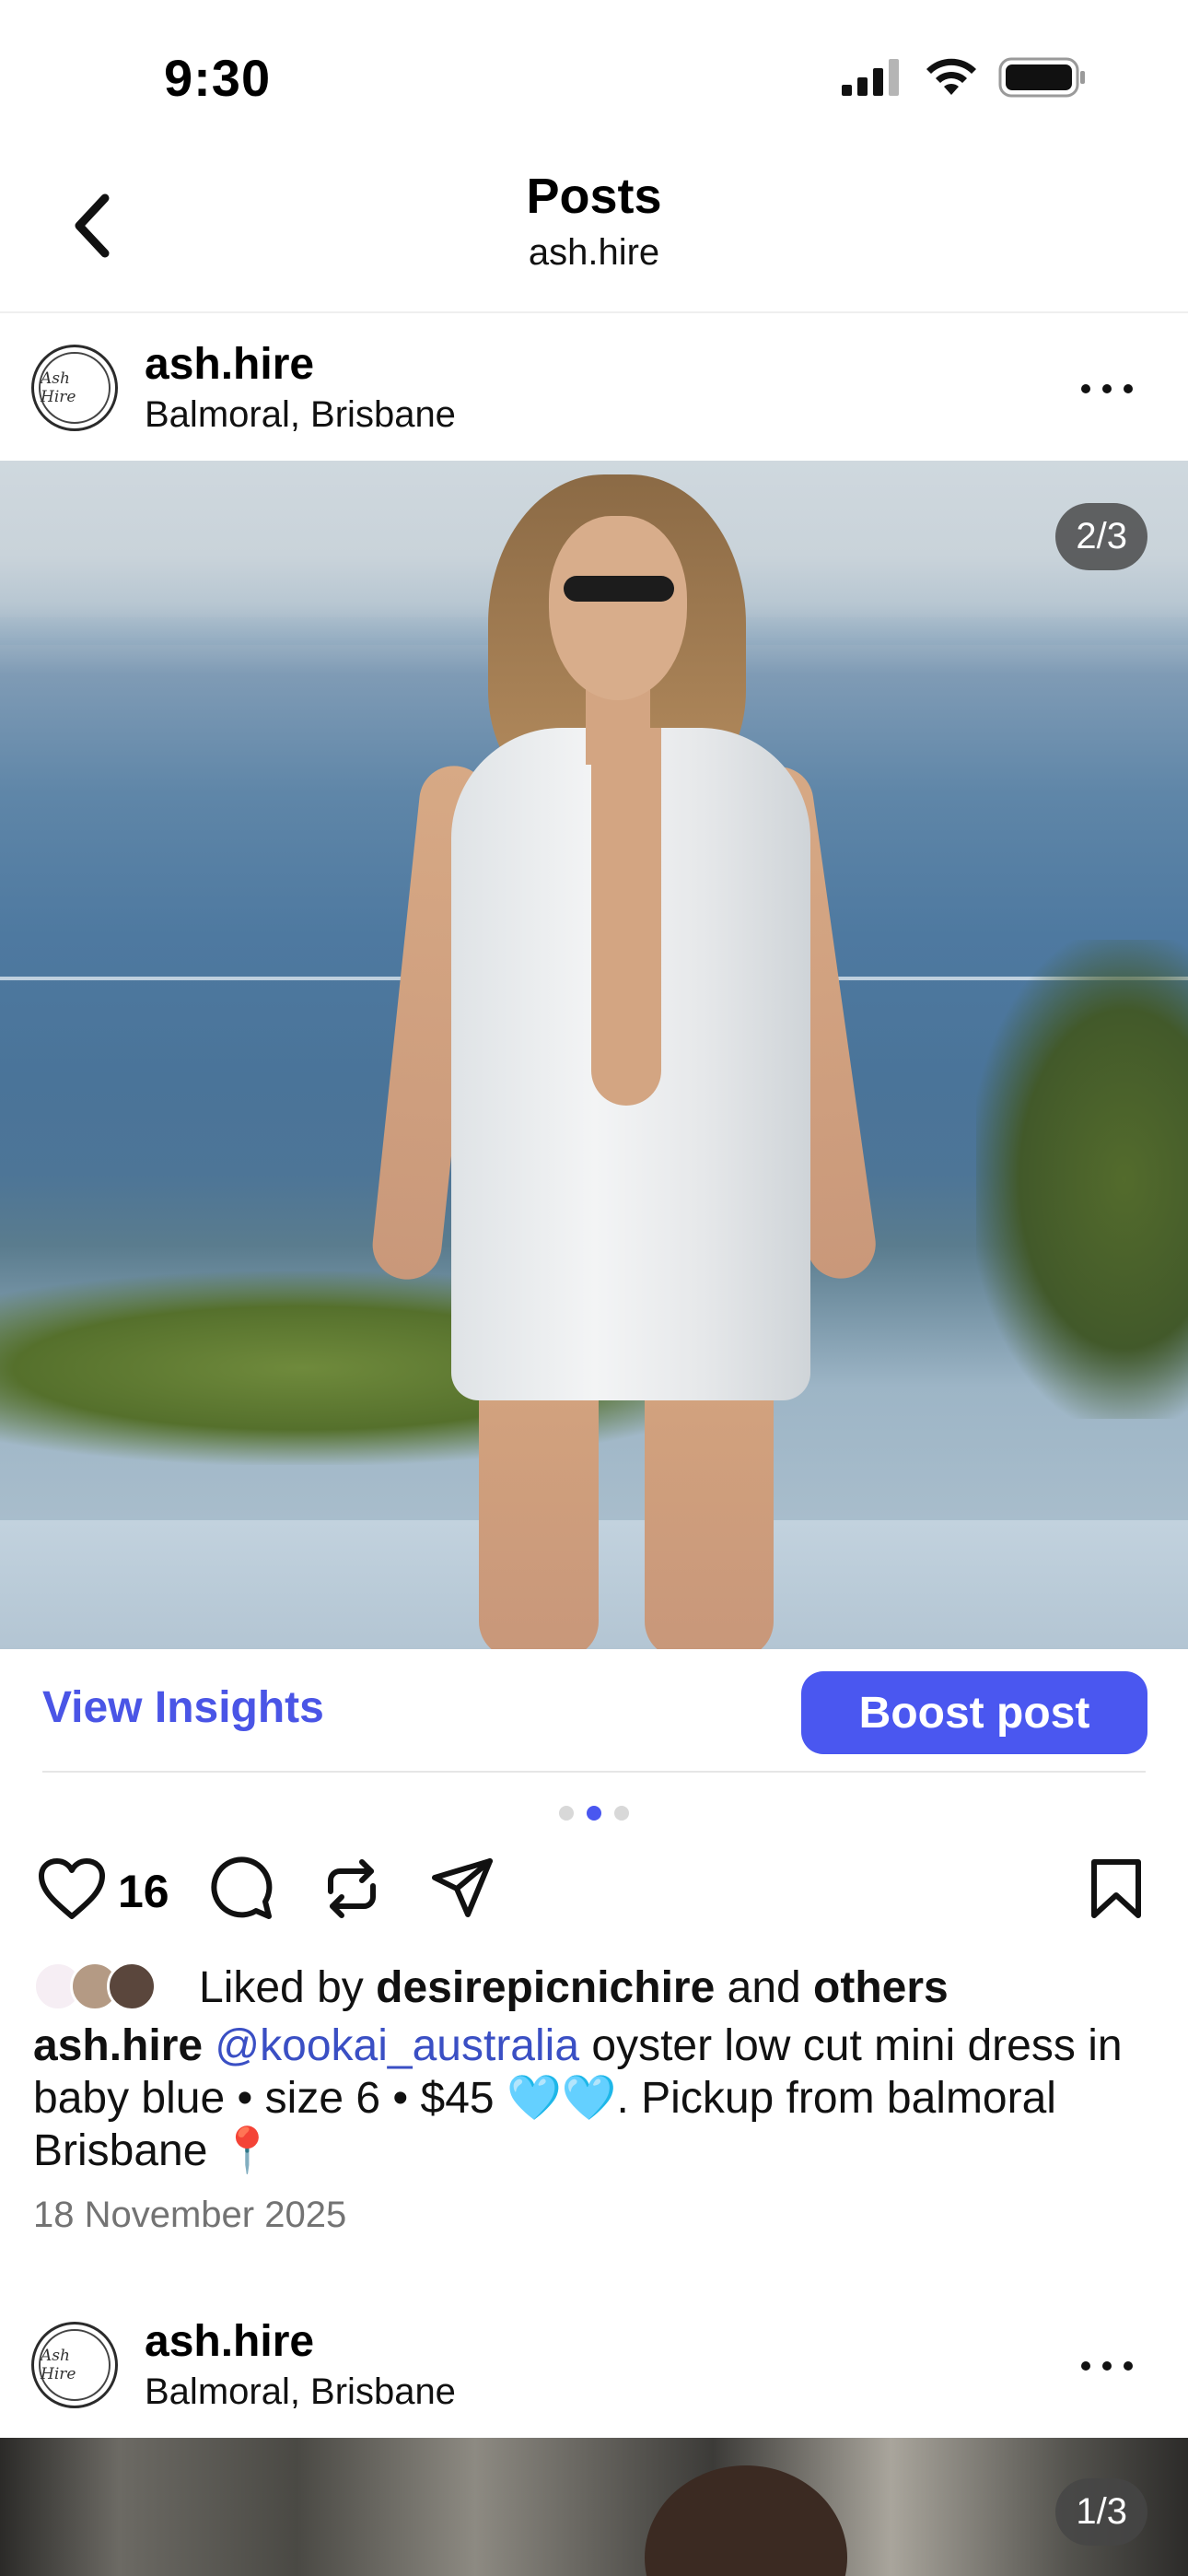 The width and height of the screenshot is (1188, 2576). I want to click on page-subtitle: ash.hire, so click(594, 252).